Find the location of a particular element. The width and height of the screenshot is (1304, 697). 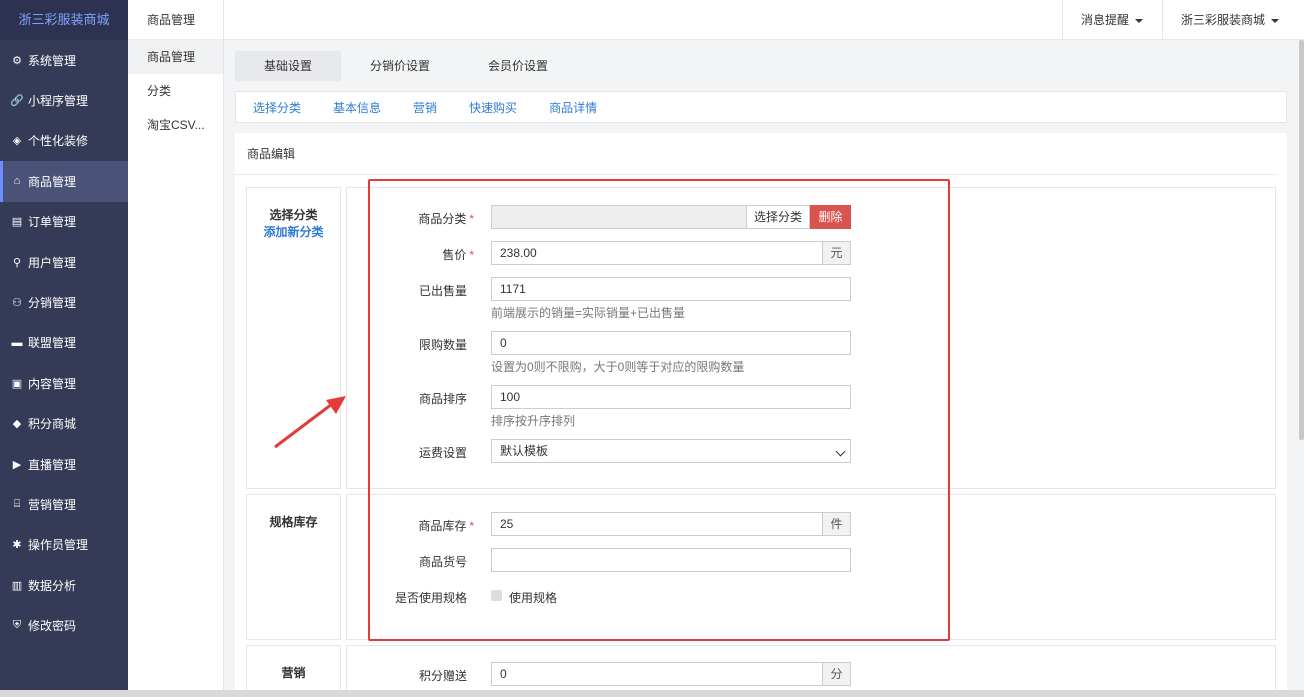

messages-dropdown: 消息提醒 is located at coordinates (1111, 20).